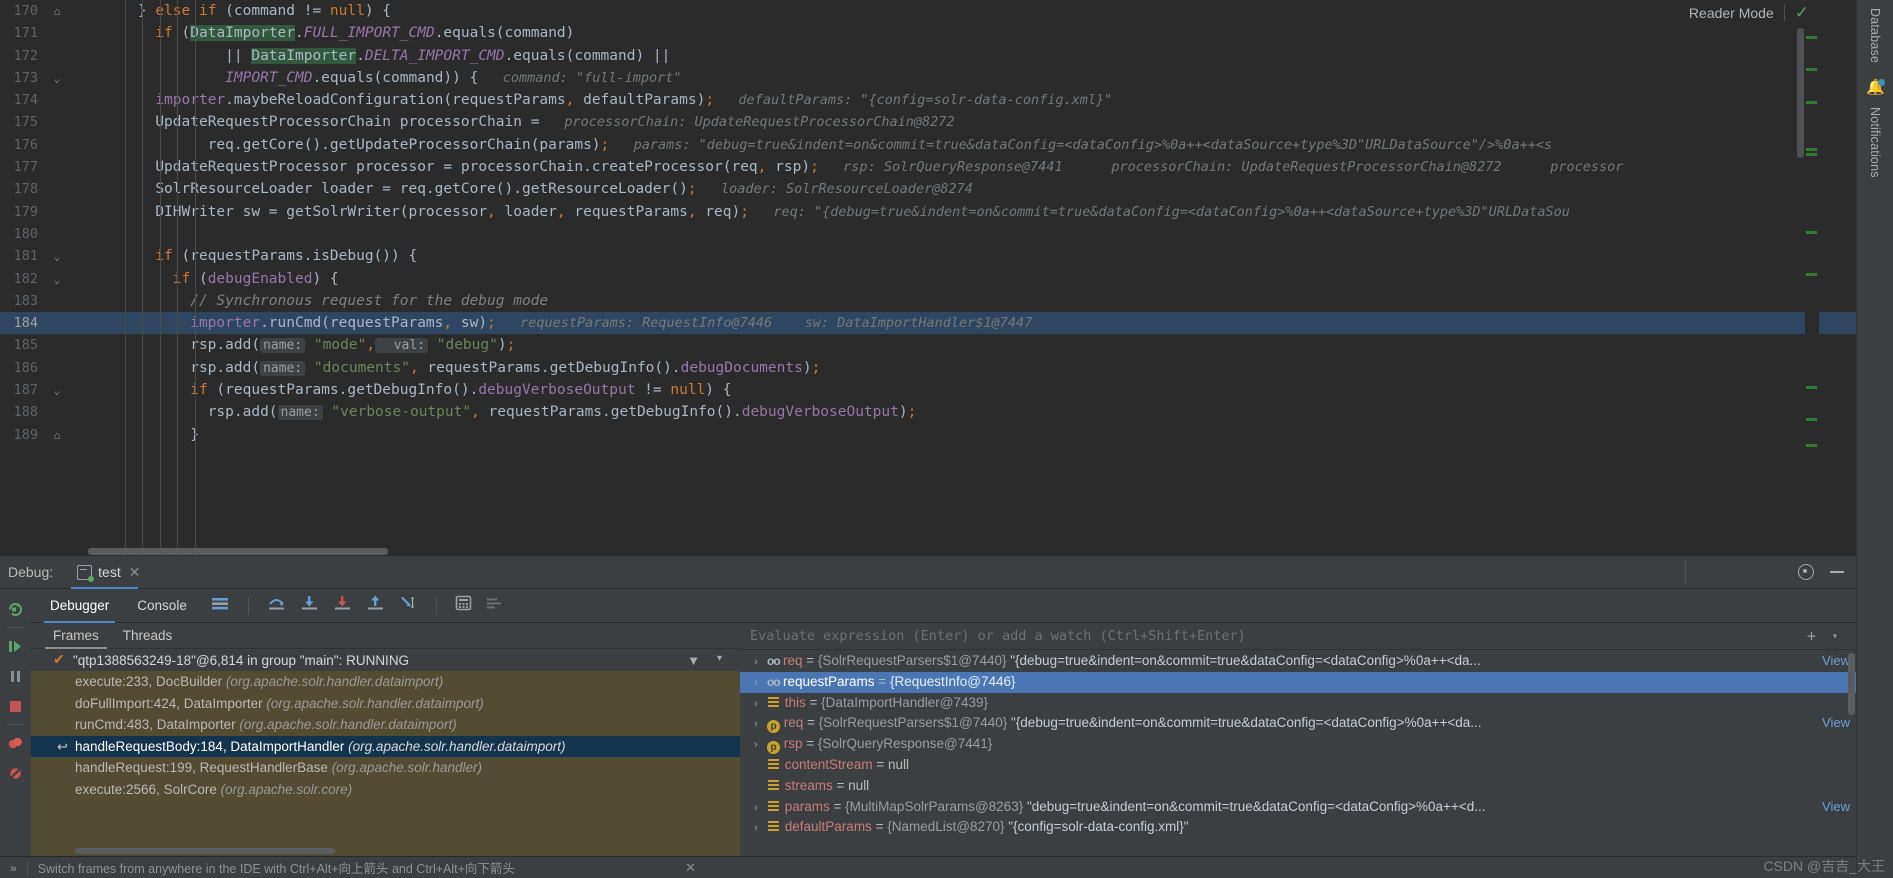  Describe the element at coordinates (205, 851) in the screenshot. I see `frames-horizontal-scrollbar` at that location.